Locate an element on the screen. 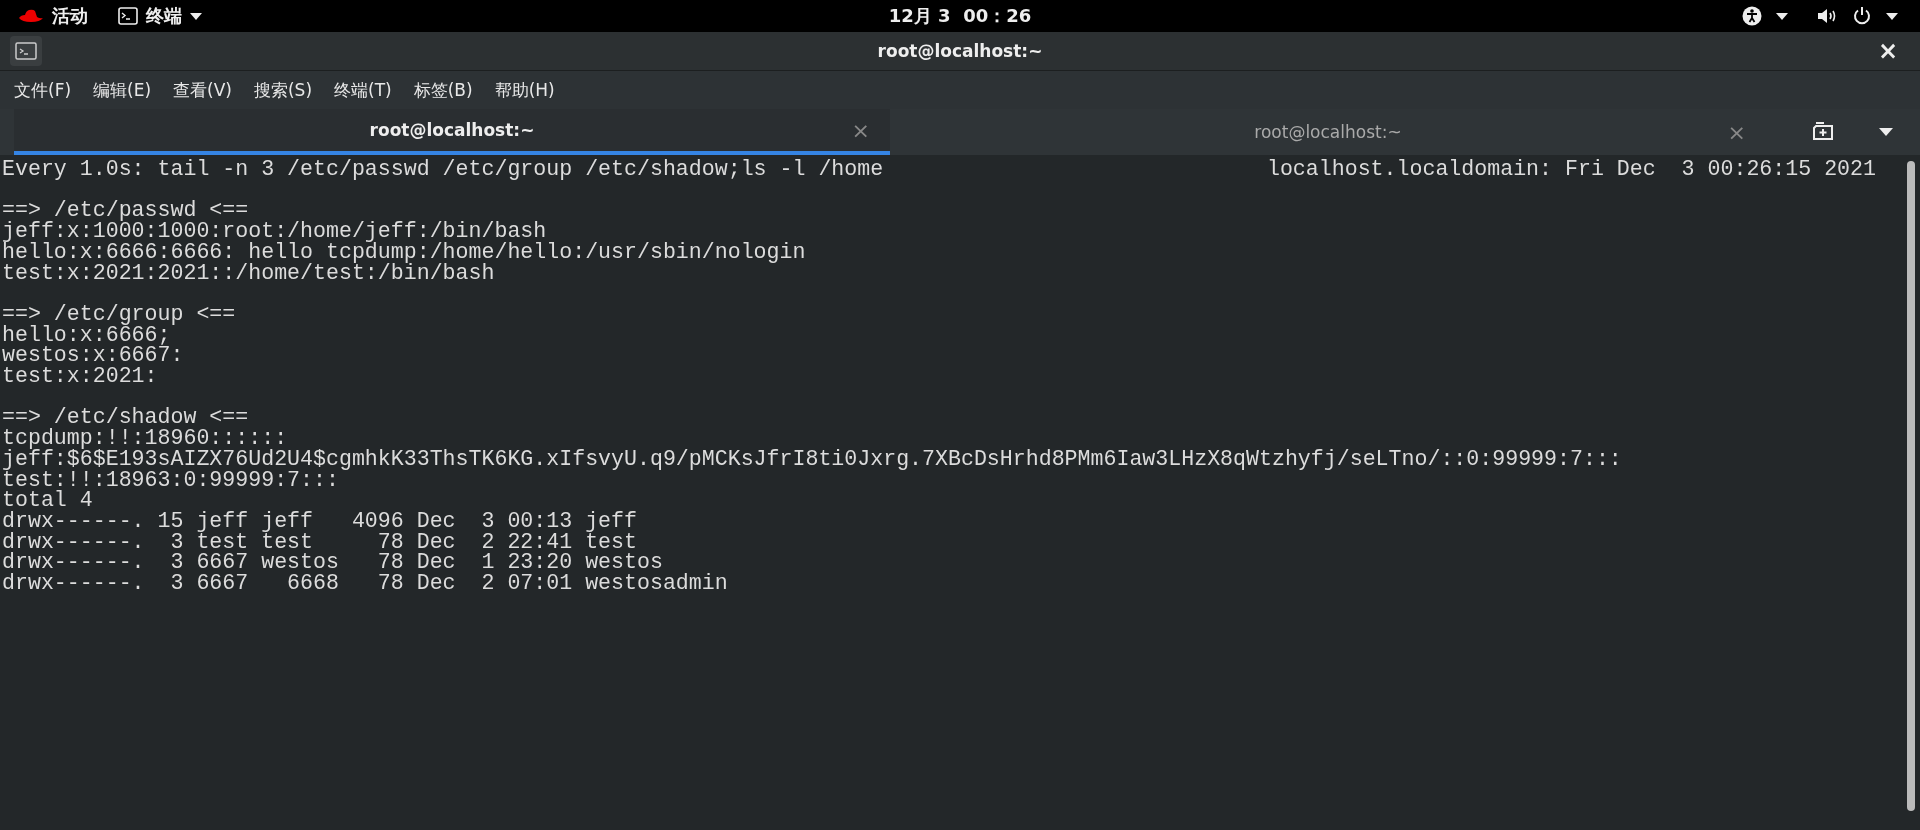  activities-button: 活动 is located at coordinates (53, 16).